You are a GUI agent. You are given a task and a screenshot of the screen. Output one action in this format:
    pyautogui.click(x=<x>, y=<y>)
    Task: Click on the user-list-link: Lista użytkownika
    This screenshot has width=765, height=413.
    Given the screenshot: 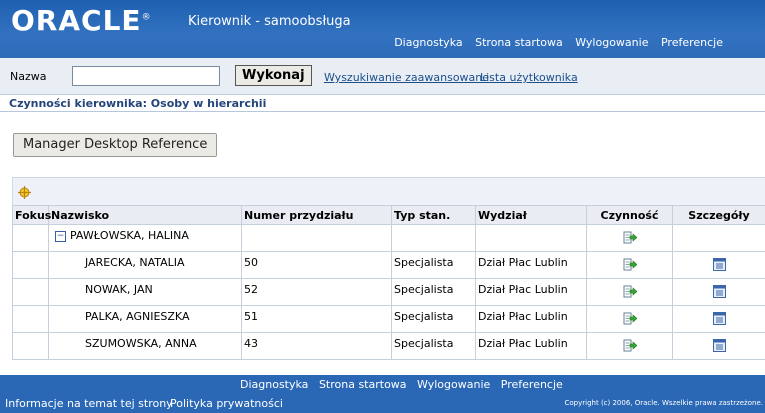 What is the action you would take?
    pyautogui.click(x=529, y=77)
    